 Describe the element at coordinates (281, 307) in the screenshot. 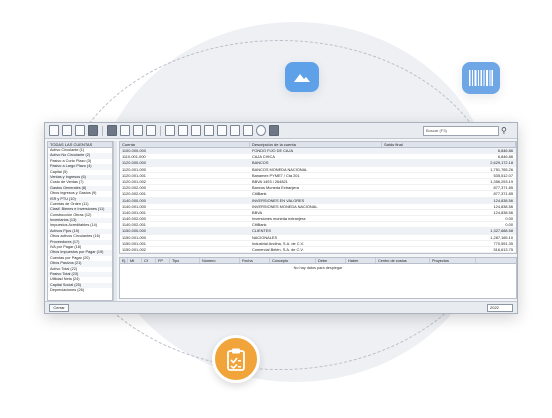

I see `status-bar: Cerrar 2022` at that location.